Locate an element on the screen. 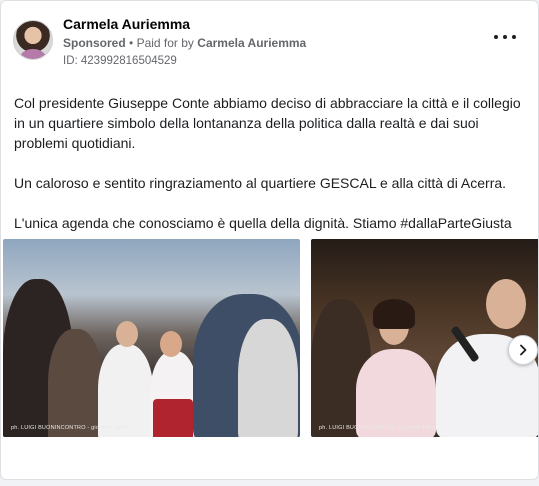 The height and width of the screenshot is (486, 539). sponsorship-line: Sponsored • Paid for by Carmela Auriemma is located at coordinates (184, 43).